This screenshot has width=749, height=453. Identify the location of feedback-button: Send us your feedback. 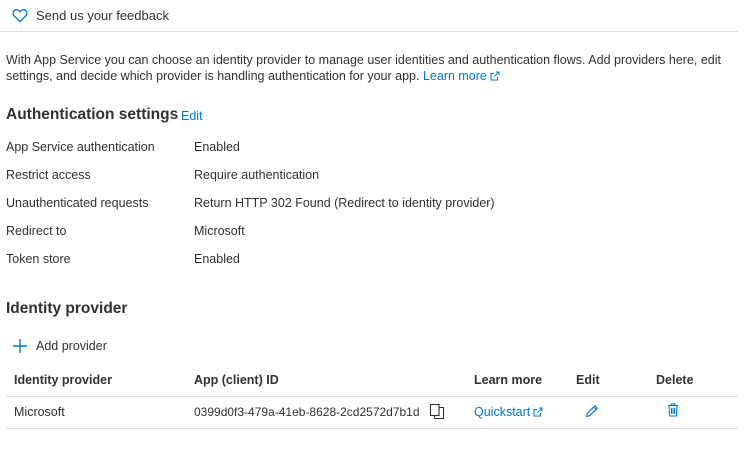
(87, 15).